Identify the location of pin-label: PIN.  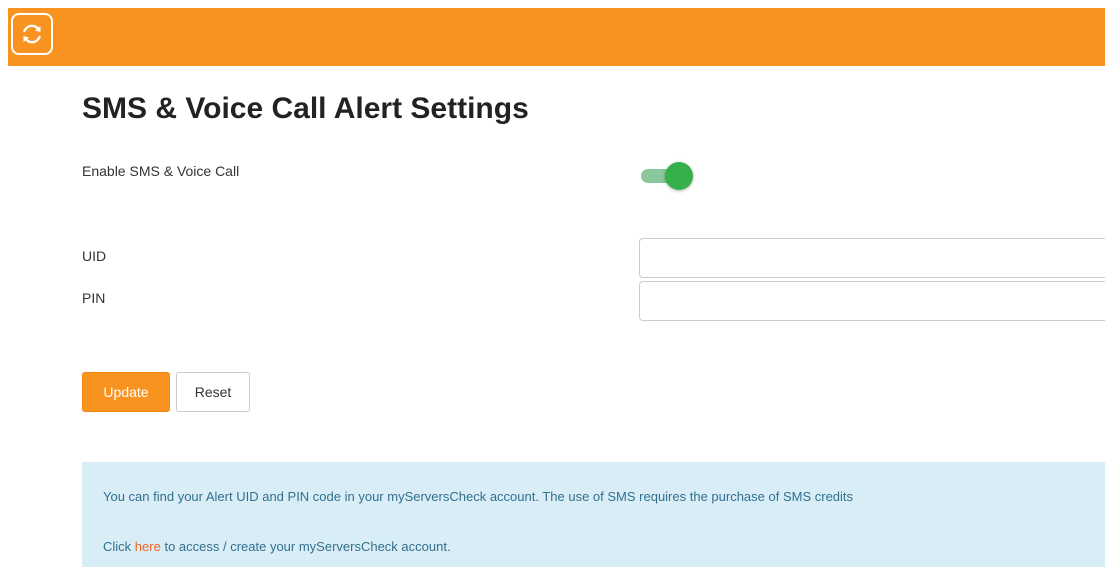
(94, 298).